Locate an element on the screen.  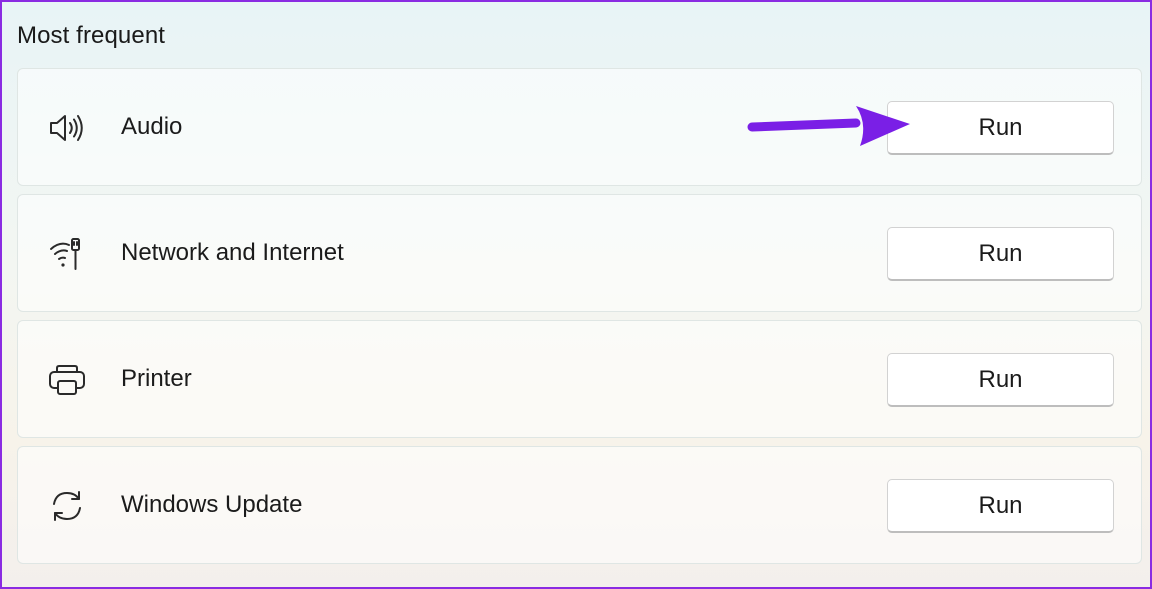
section-title: Most frequent is located at coordinates (91, 35).